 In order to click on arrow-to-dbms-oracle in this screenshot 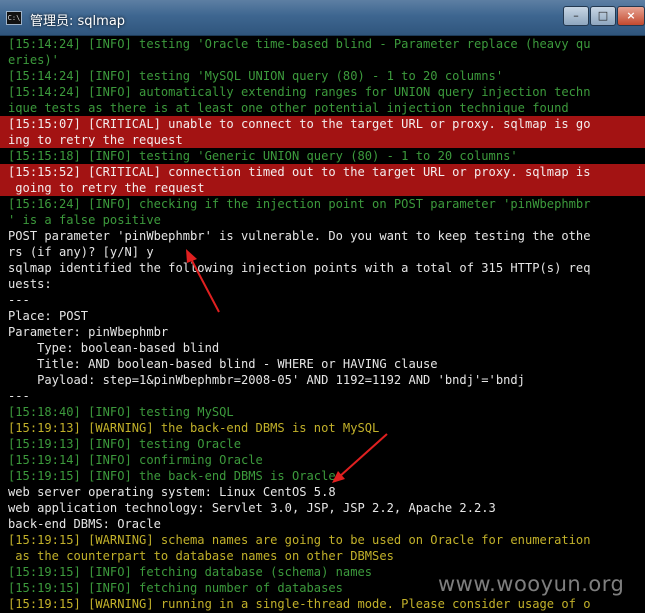, I will do `click(360, 458)`.